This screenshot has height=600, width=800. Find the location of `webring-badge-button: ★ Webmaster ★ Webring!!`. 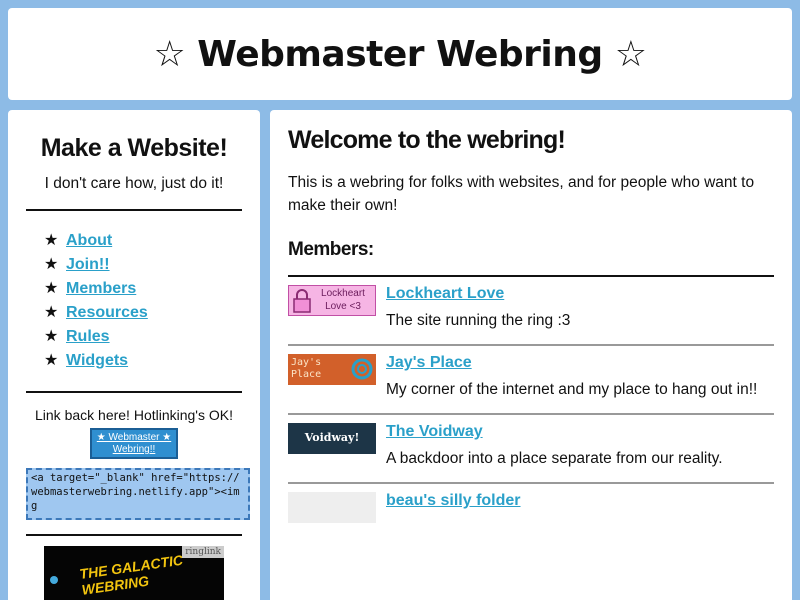

webring-badge-button: ★ Webmaster ★ Webring!! is located at coordinates (134, 443).